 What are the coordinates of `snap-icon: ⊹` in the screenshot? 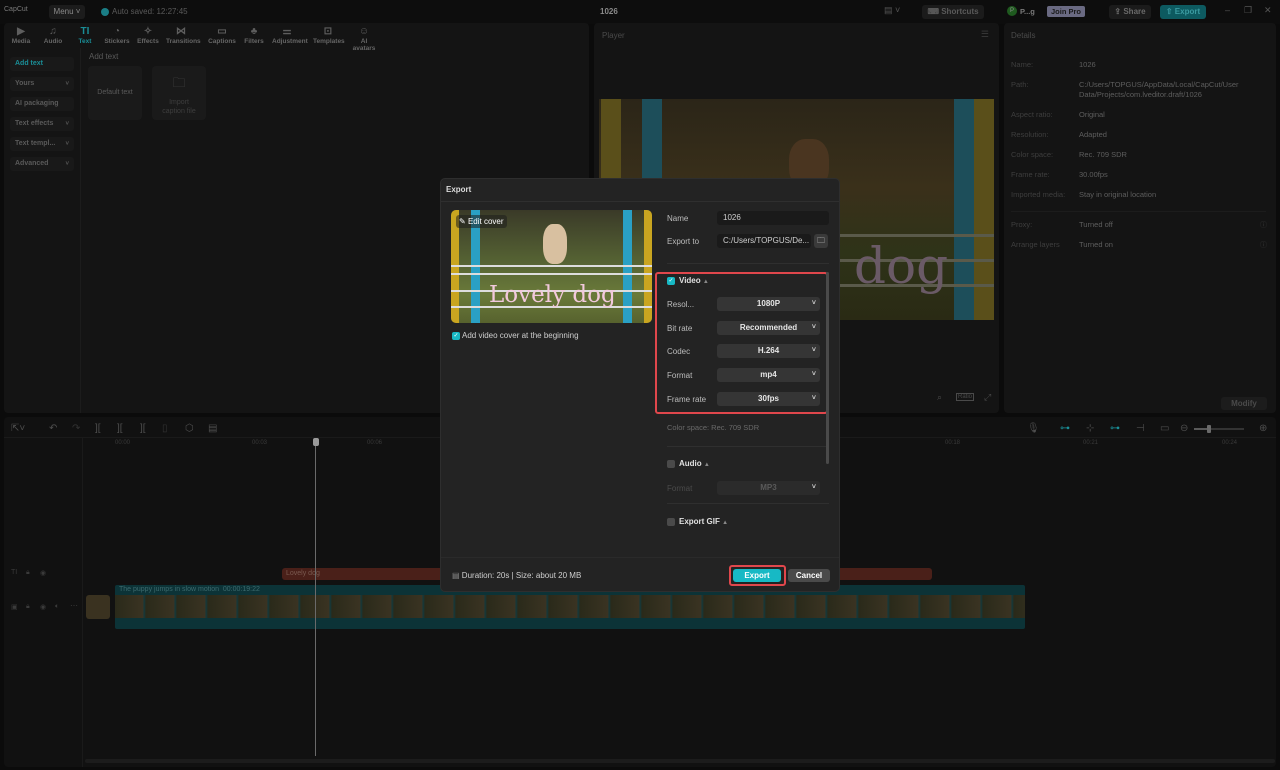 It's located at (1090, 428).